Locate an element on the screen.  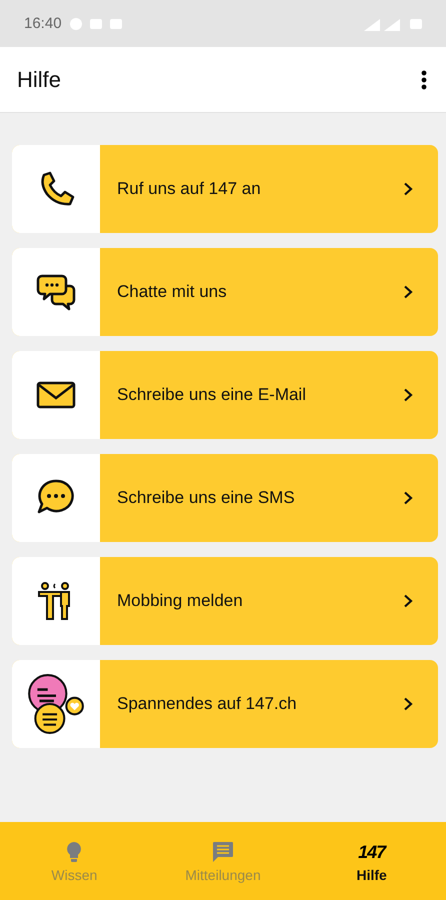
logo: 147 is located at coordinates (372, 852).